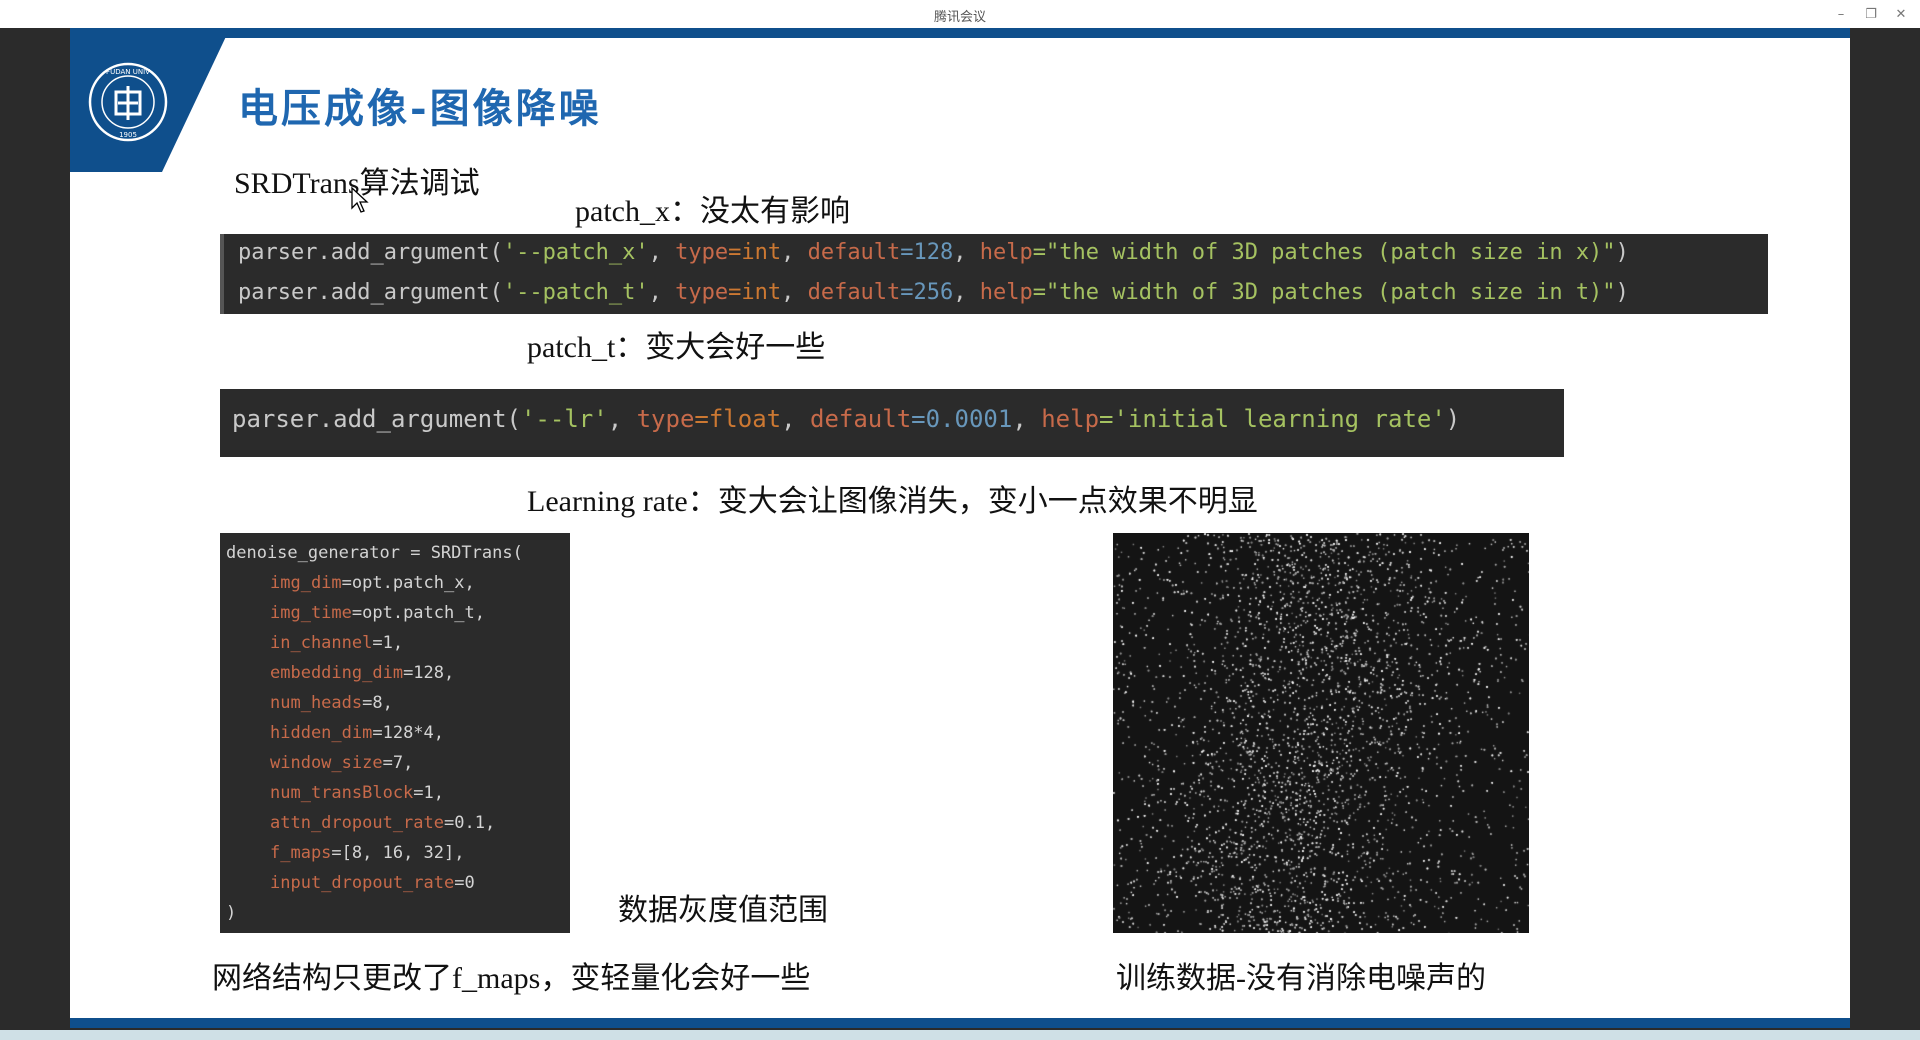  Describe the element at coordinates (960, 1023) in the screenshot. I see `slide-bottom-bar` at that location.